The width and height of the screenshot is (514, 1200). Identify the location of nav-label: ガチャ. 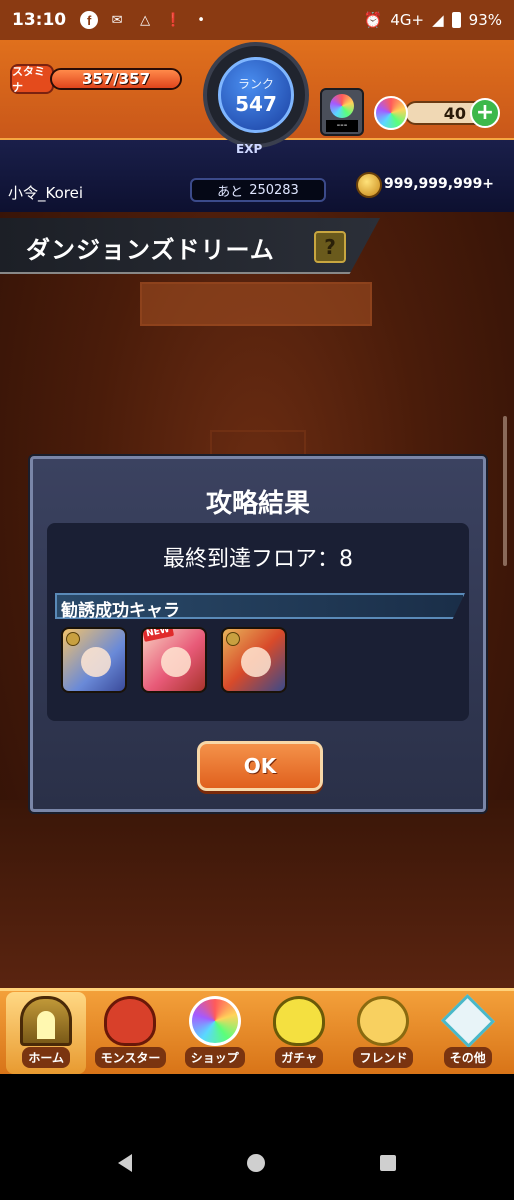
(299, 1057).